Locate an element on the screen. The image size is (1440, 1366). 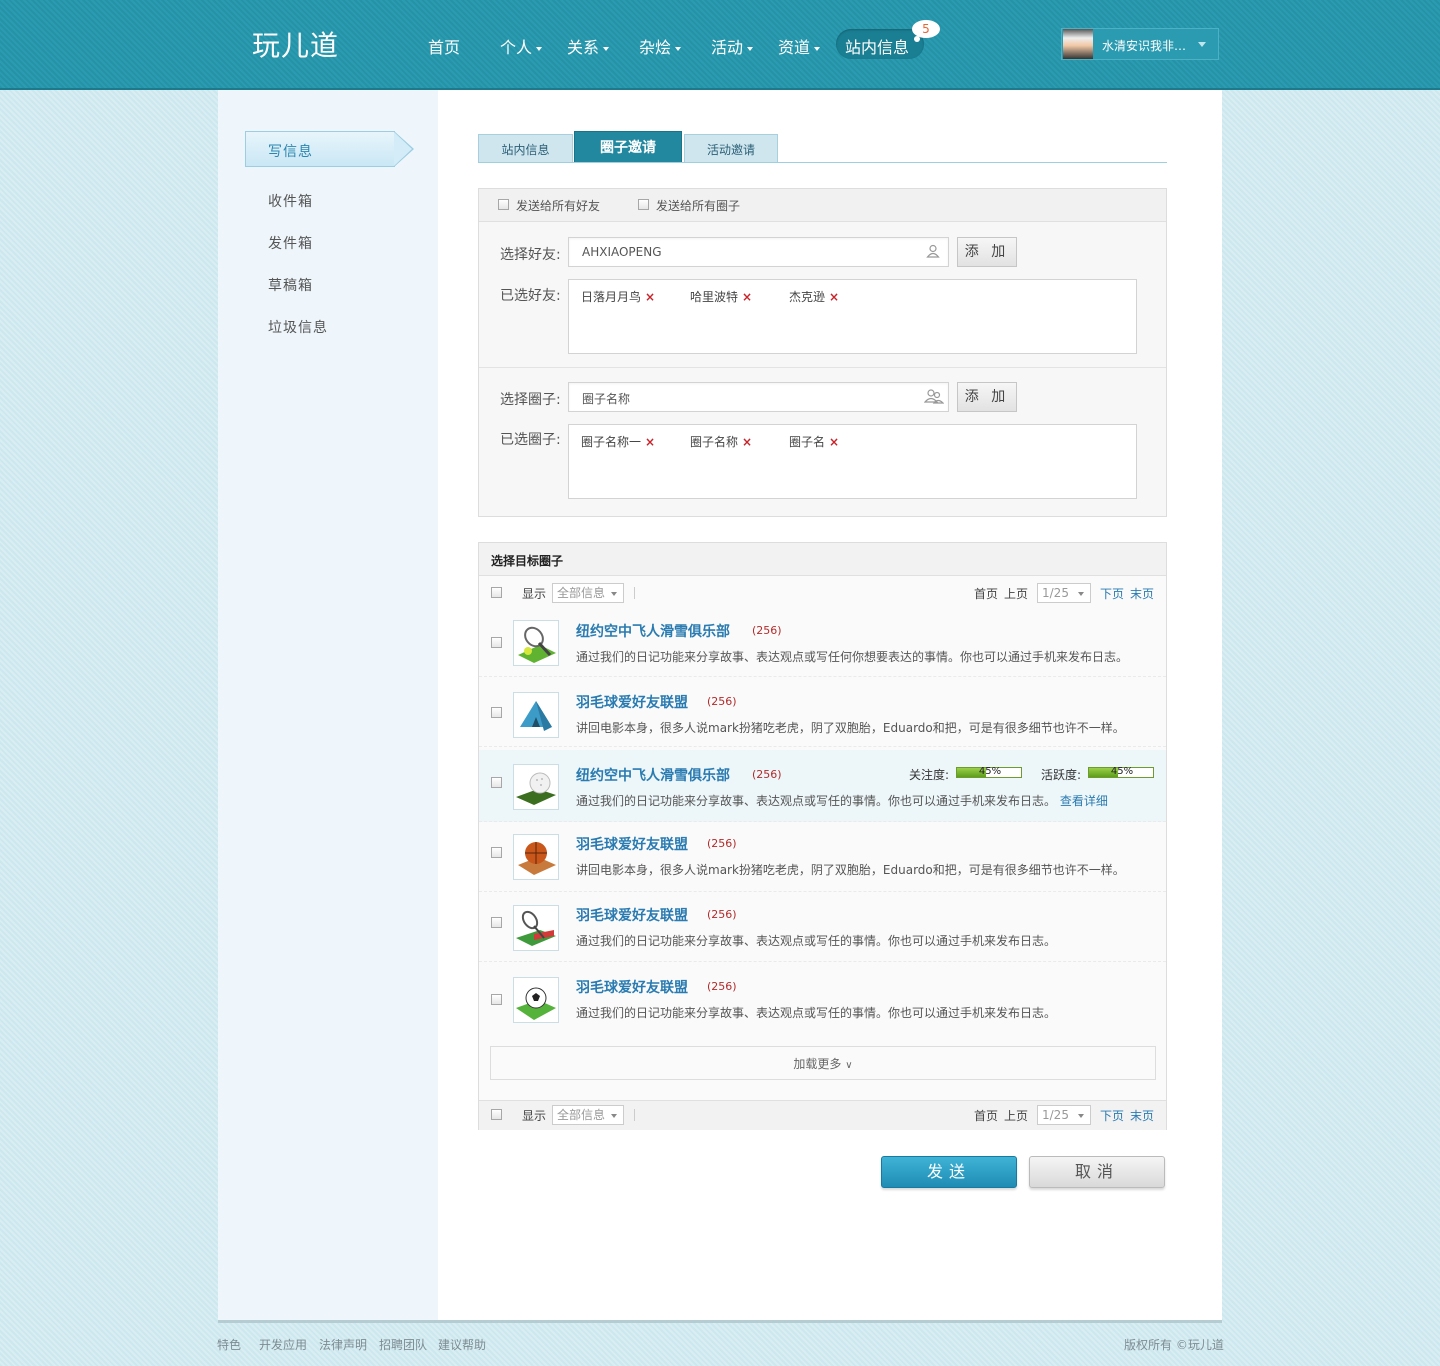
friend-tag: 哈里波特 × is located at coordinates (721, 296).